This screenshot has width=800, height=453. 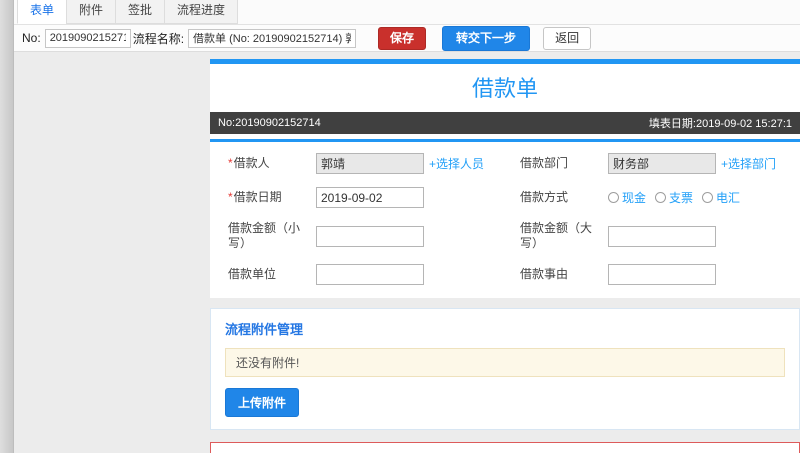 What do you see at coordinates (728, 198) in the screenshot?
I see `method-option-wire-label: 电汇` at bounding box center [728, 198].